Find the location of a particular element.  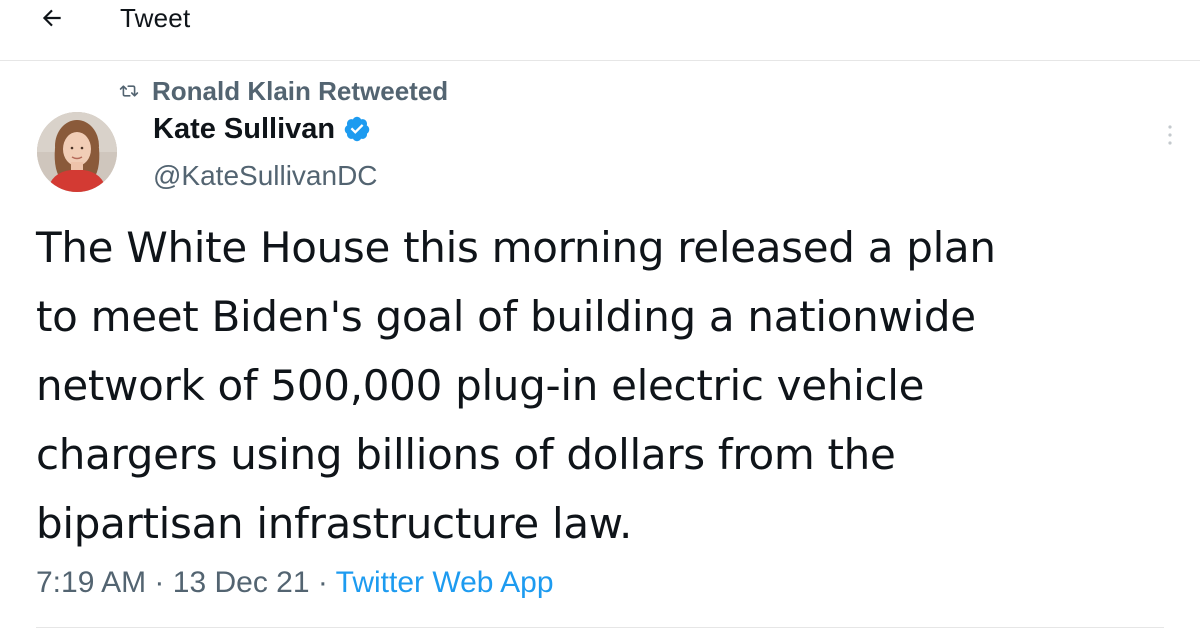

top-bar: Tweet is located at coordinates (600, 30).